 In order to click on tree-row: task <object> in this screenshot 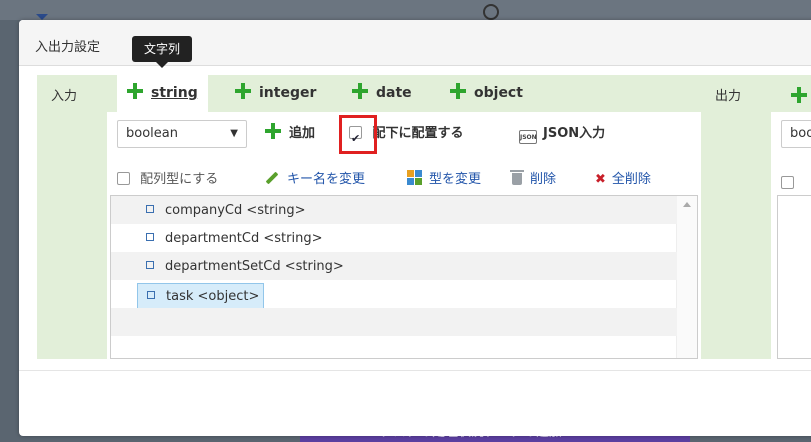, I will do `click(394, 294)`.